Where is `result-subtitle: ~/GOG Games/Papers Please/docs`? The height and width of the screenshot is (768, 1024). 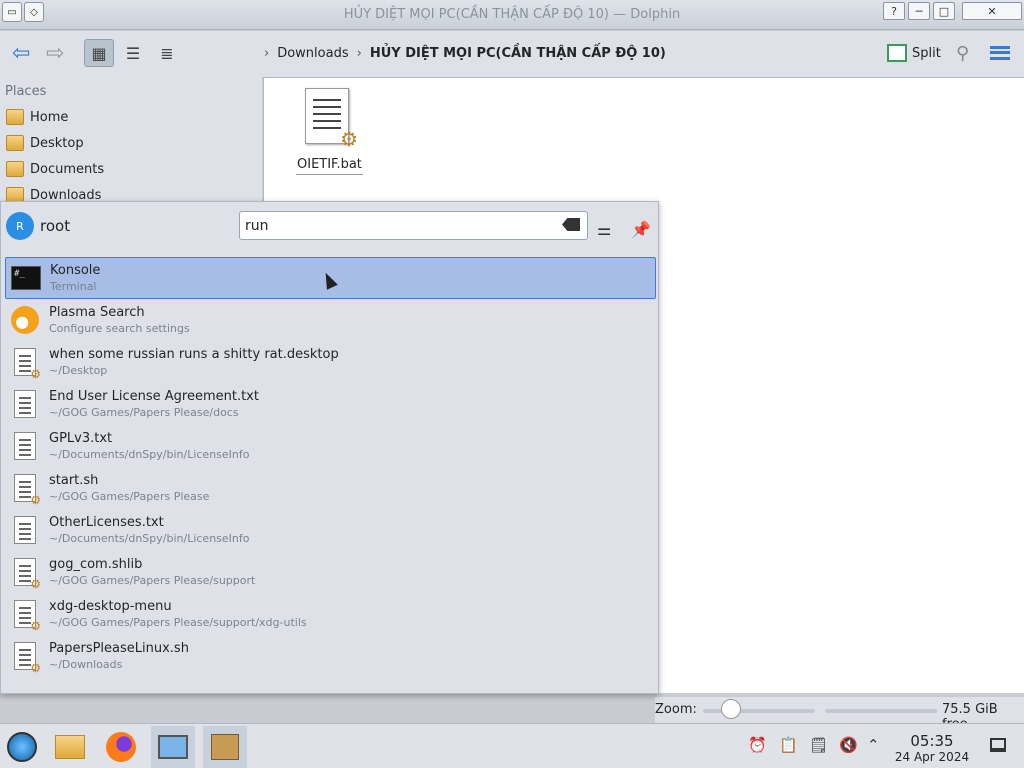 result-subtitle: ~/GOG Games/Papers Please/docs is located at coordinates (144, 412).